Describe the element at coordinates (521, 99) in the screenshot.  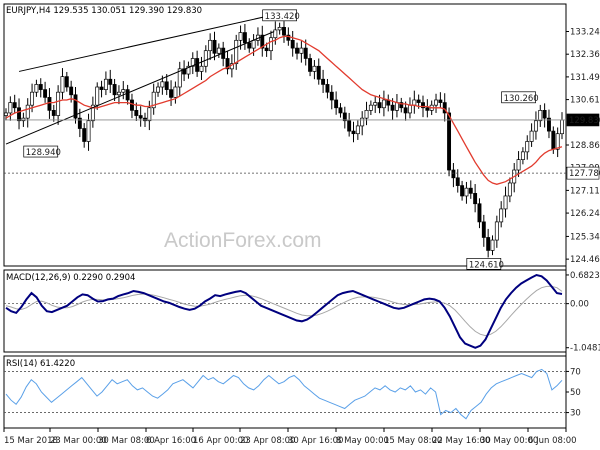
I see `annotation-label: 130.260` at that location.